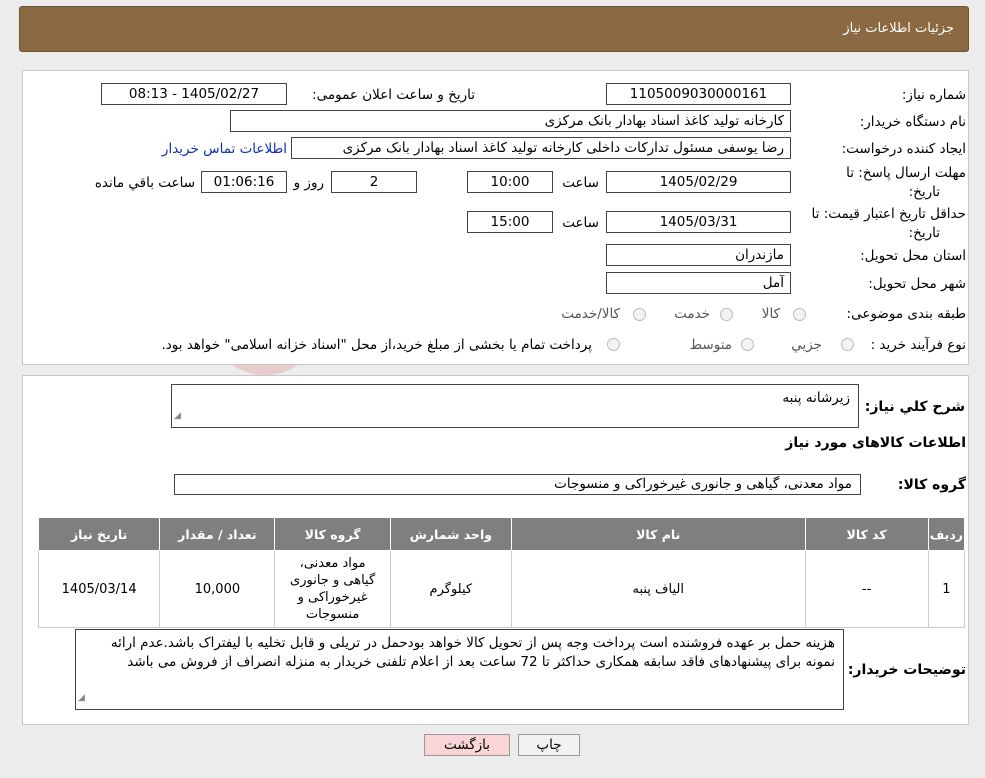  What do you see at coordinates (726, 314) in the screenshot?
I see `category-radio-service` at bounding box center [726, 314].